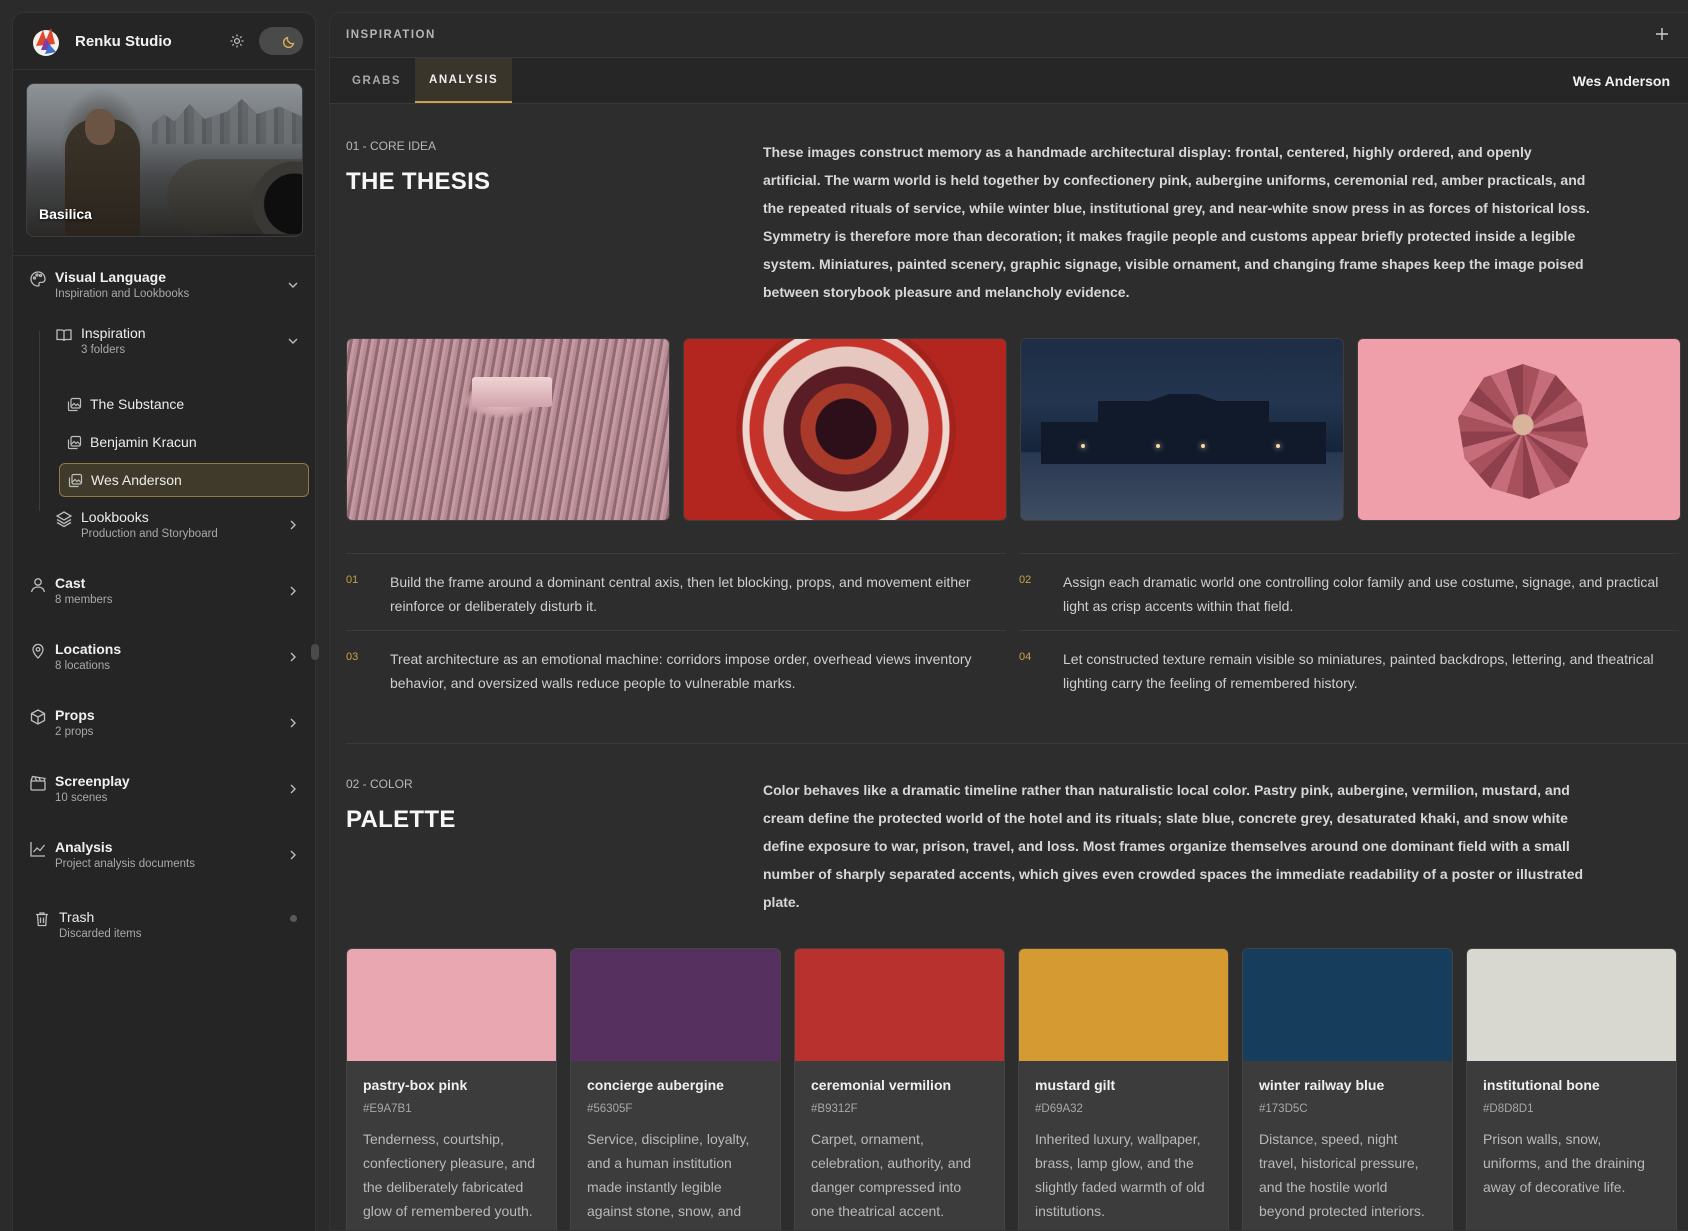 The height and width of the screenshot is (1231, 1688). Describe the element at coordinates (84, 600) in the screenshot. I see `sidebar-item-sublabel: 8 members` at that location.